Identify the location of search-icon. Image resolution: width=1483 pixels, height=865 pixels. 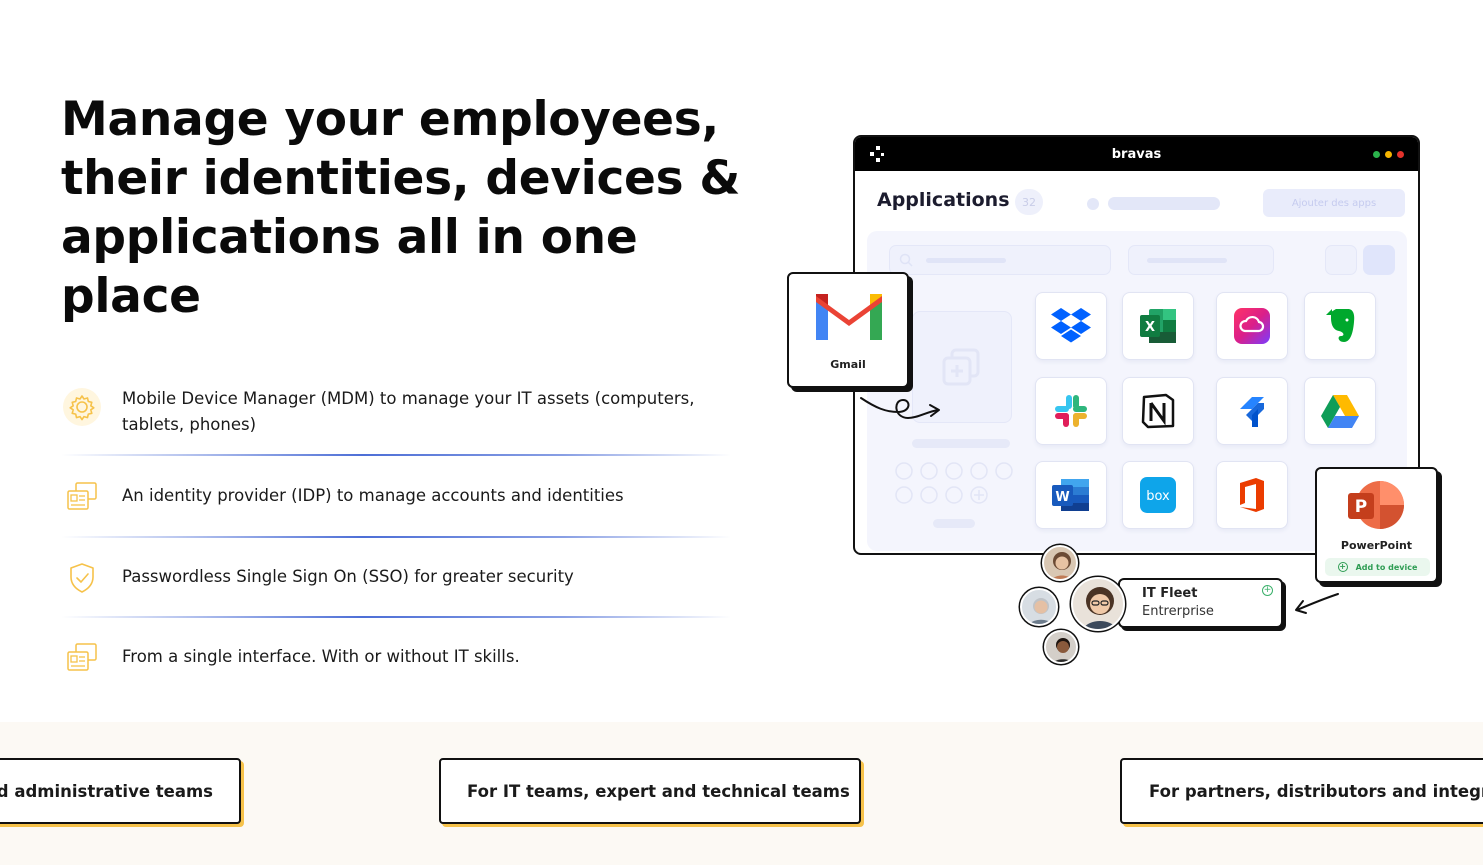
(906, 260).